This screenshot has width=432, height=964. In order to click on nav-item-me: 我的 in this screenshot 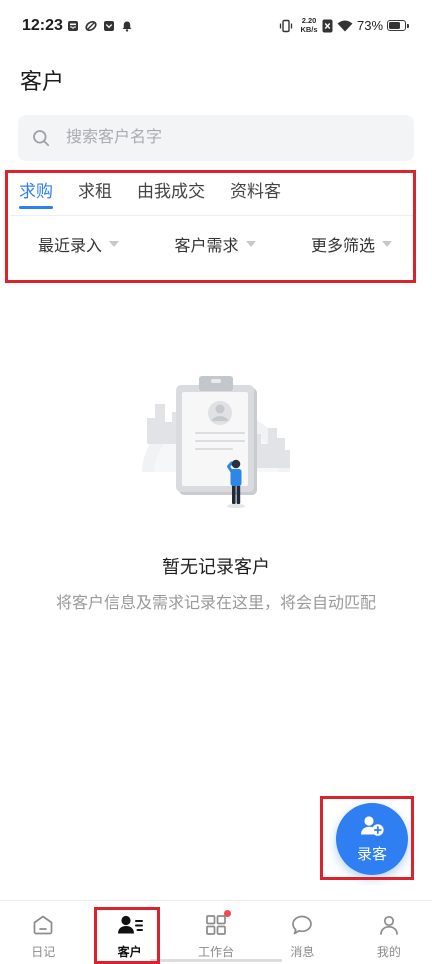, I will do `click(389, 932)`.